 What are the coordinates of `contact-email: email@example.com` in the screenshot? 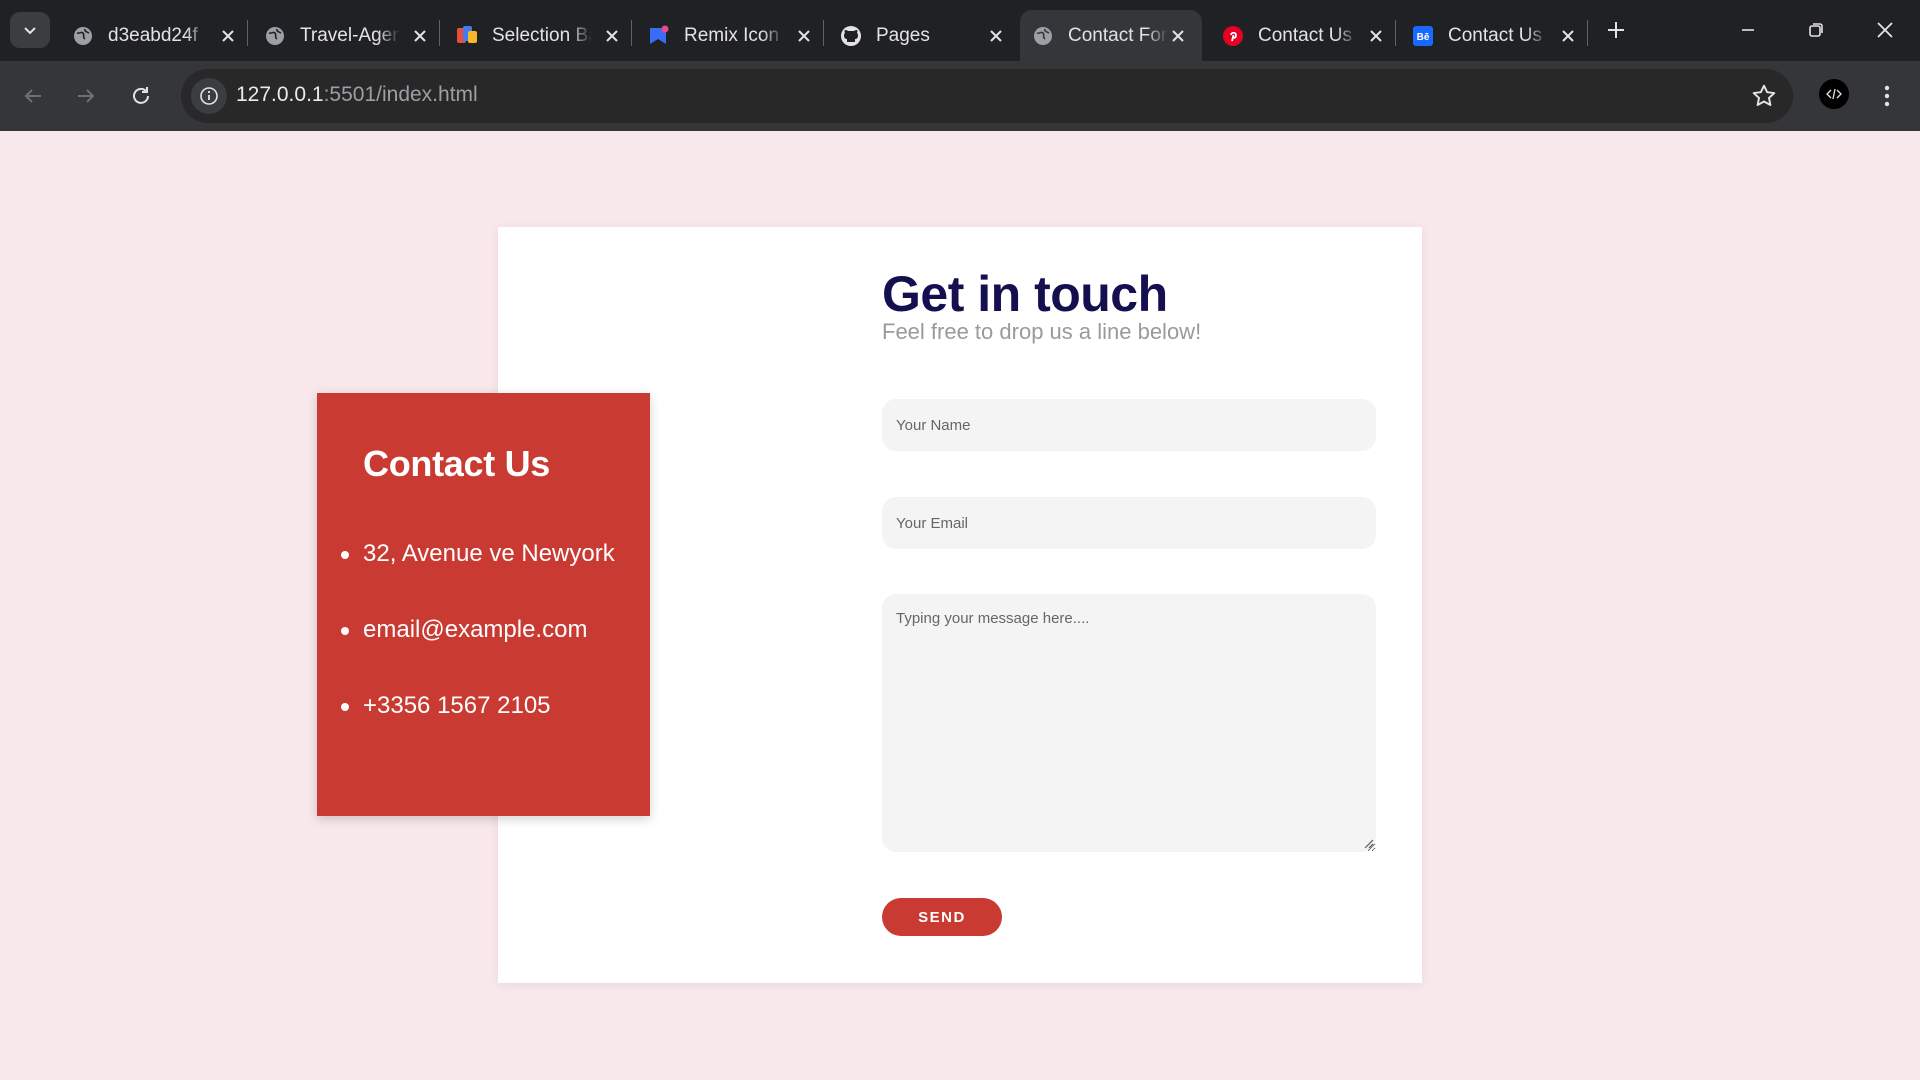 It's located at (495, 630).